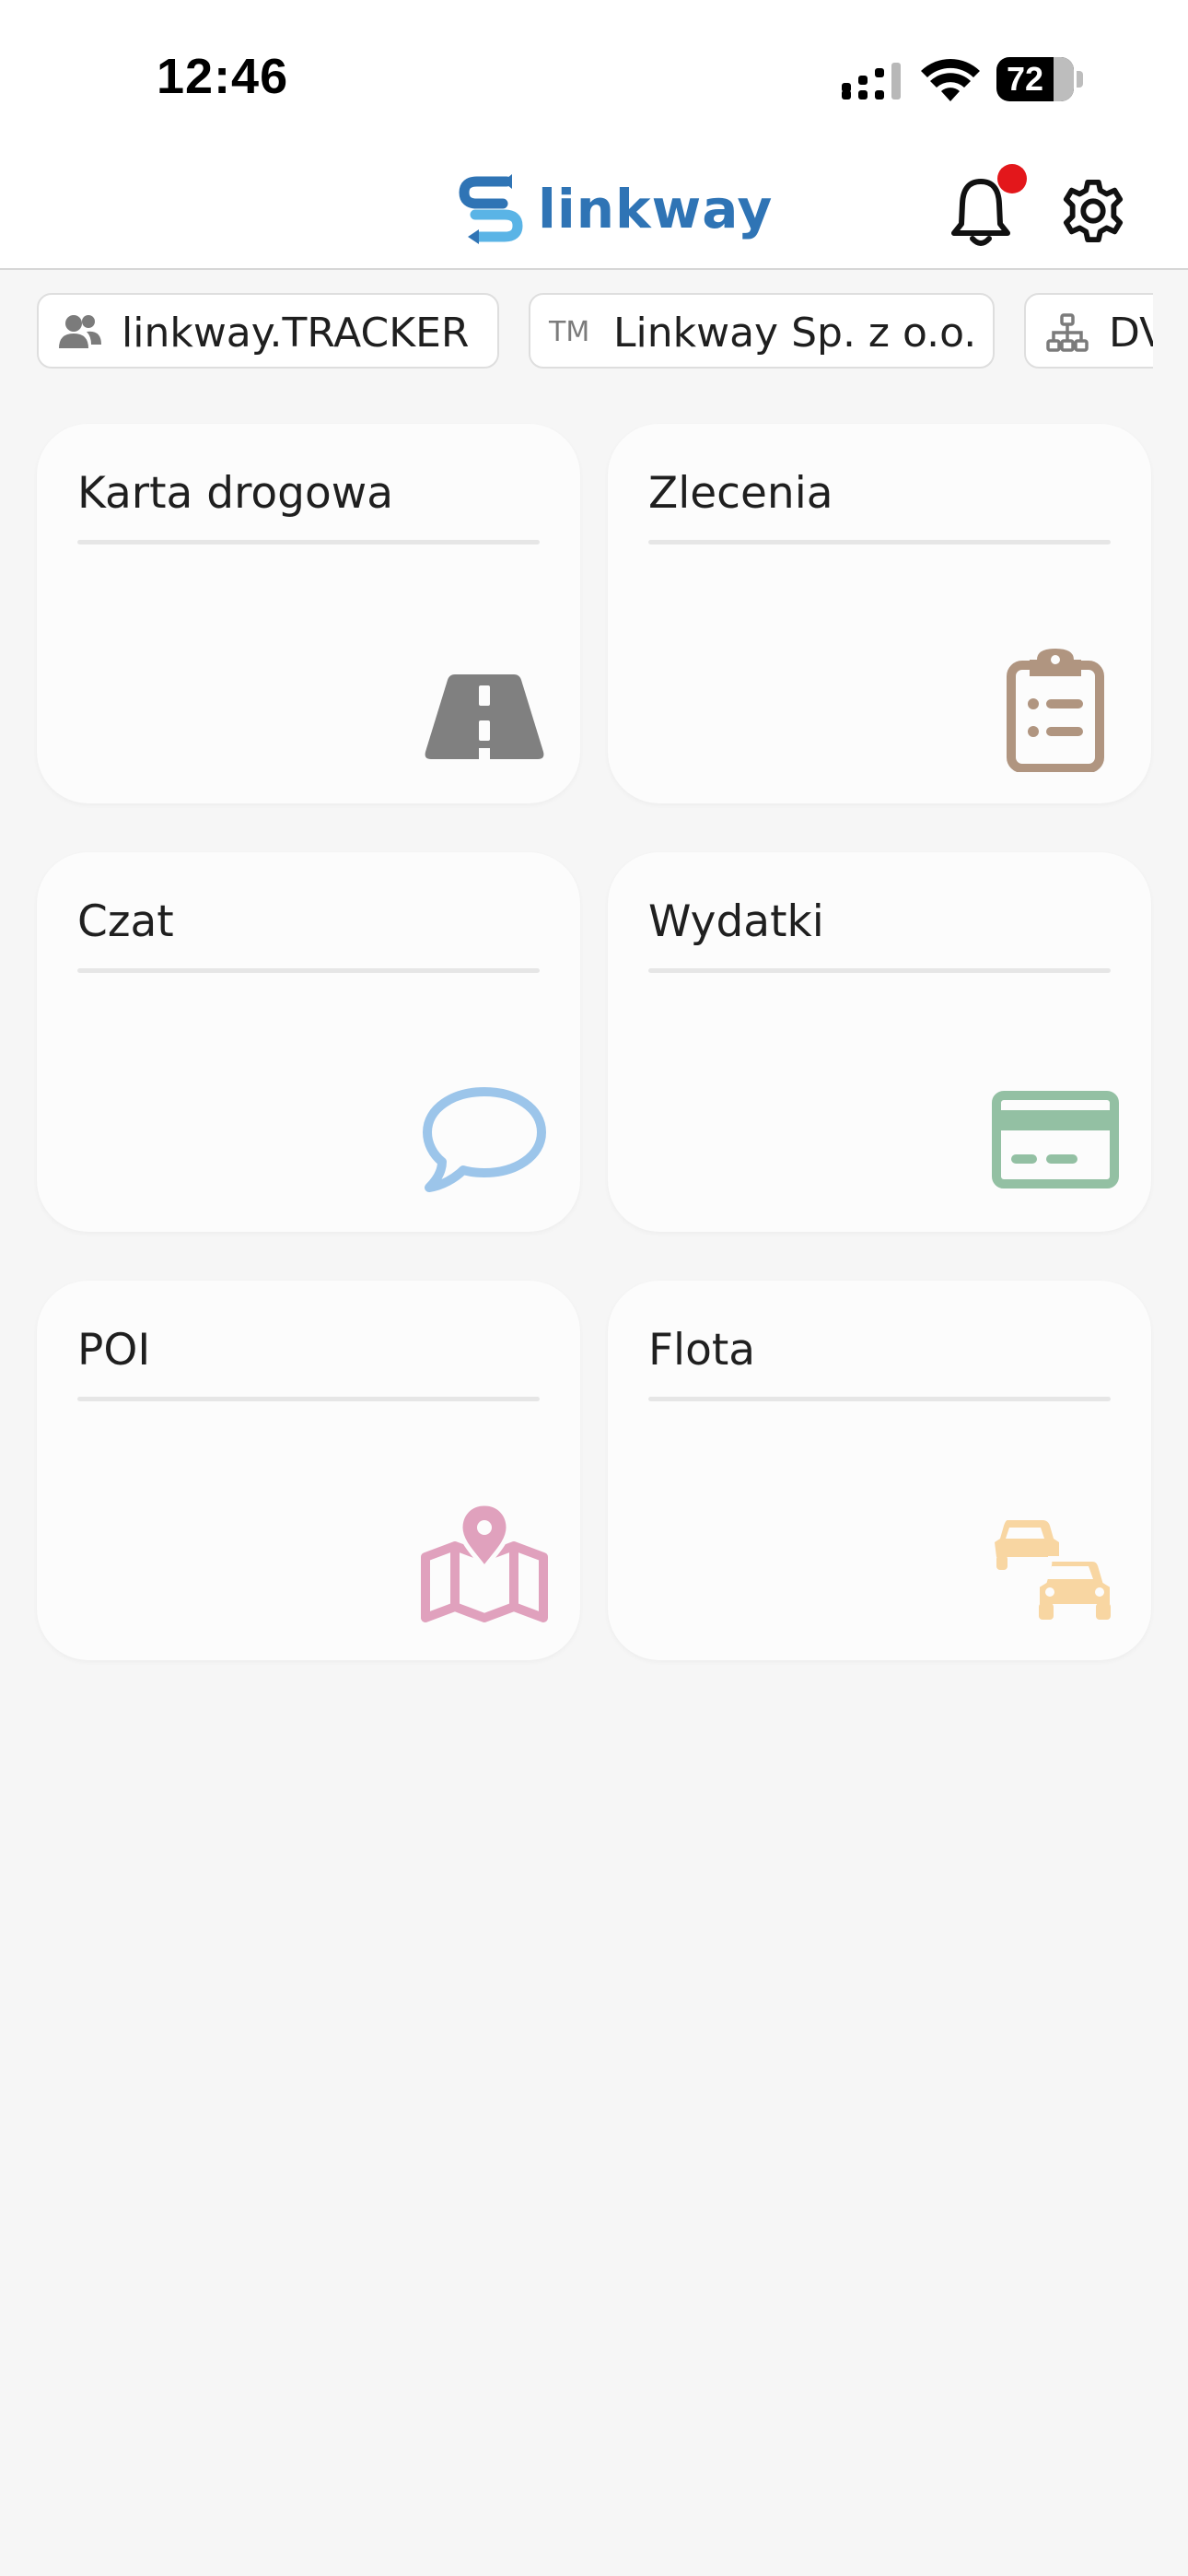 This screenshot has height=2576, width=1188. I want to click on trademark-icon: TM, so click(569, 332).